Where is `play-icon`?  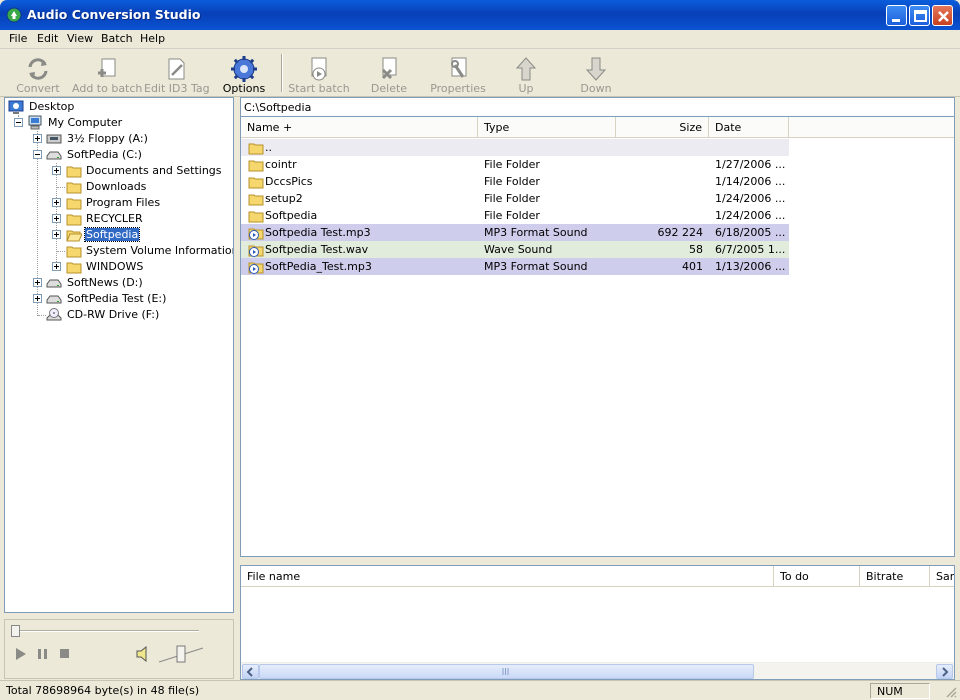
play-icon is located at coordinates (21, 654).